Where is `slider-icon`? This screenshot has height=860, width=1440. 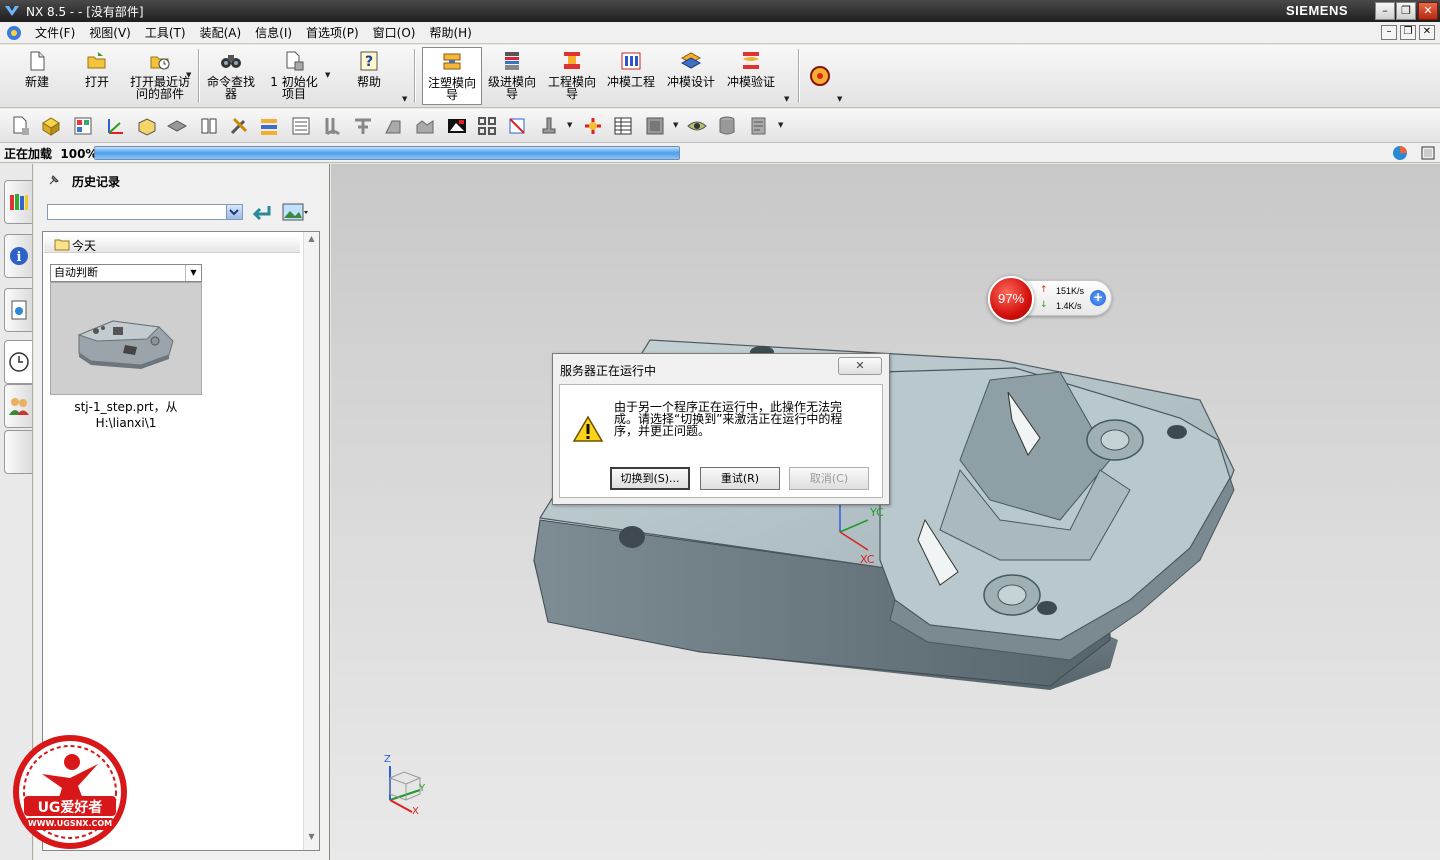
slider-icon is located at coordinates (363, 126).